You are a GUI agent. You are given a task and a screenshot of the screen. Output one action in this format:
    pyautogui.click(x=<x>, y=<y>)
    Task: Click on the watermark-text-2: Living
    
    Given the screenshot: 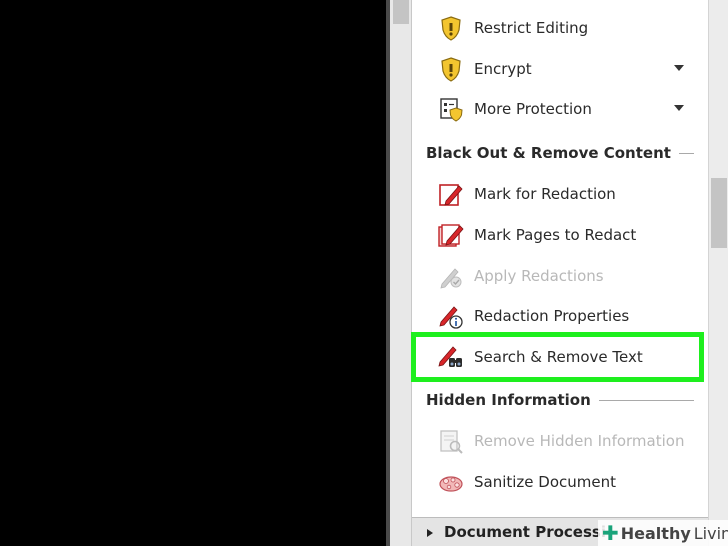 What is the action you would take?
    pyautogui.click(x=710, y=533)
    